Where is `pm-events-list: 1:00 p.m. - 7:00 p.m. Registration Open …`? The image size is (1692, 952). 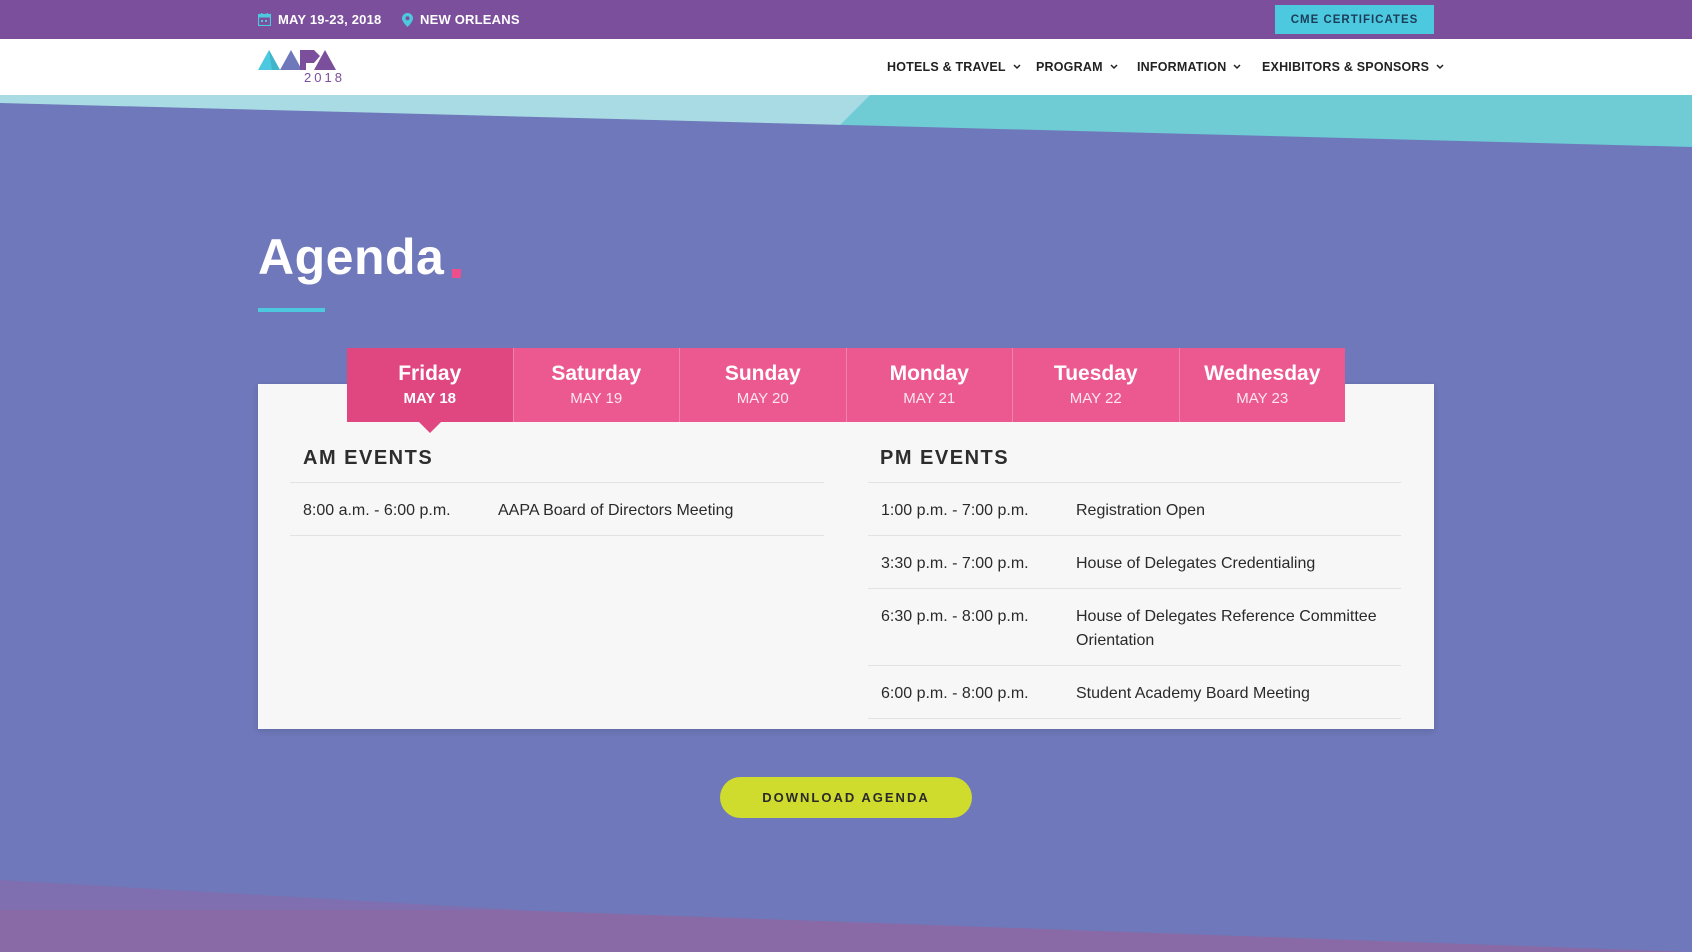
pm-events-list: 1:00 p.m. - 7:00 p.m. Registration Open … is located at coordinates (1134, 600).